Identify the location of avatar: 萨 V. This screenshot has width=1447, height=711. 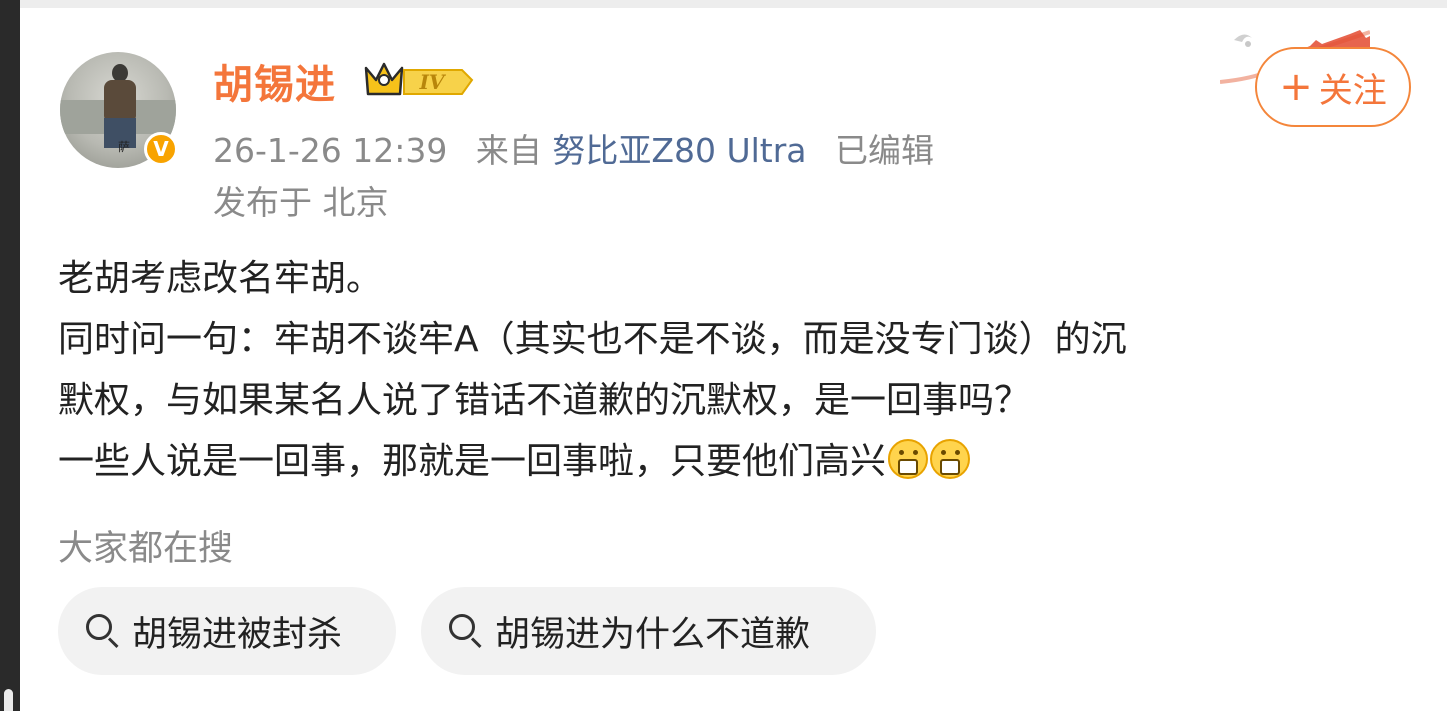
(119, 111).